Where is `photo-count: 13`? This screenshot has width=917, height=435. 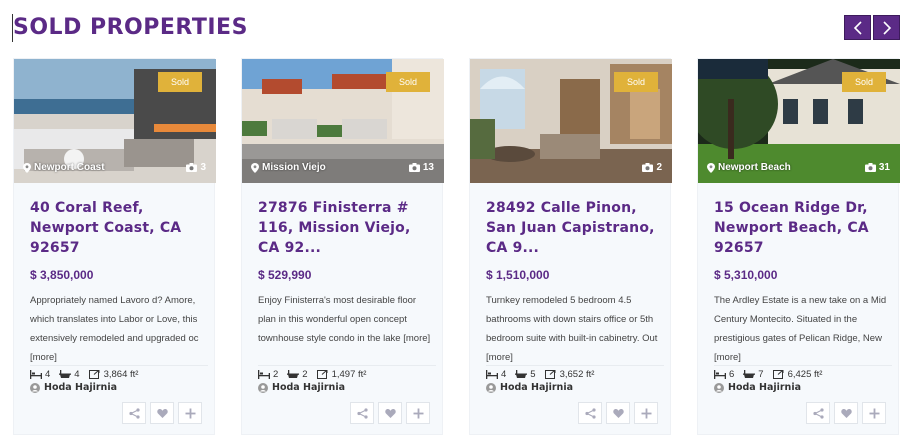
photo-count: 13 is located at coordinates (421, 167).